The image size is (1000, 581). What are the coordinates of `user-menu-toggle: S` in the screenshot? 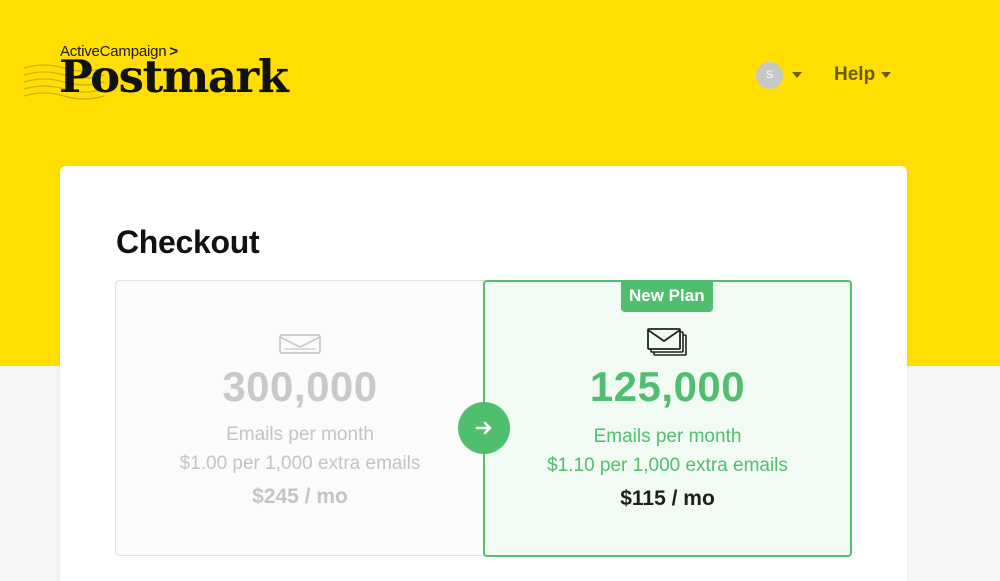 It's located at (779, 75).